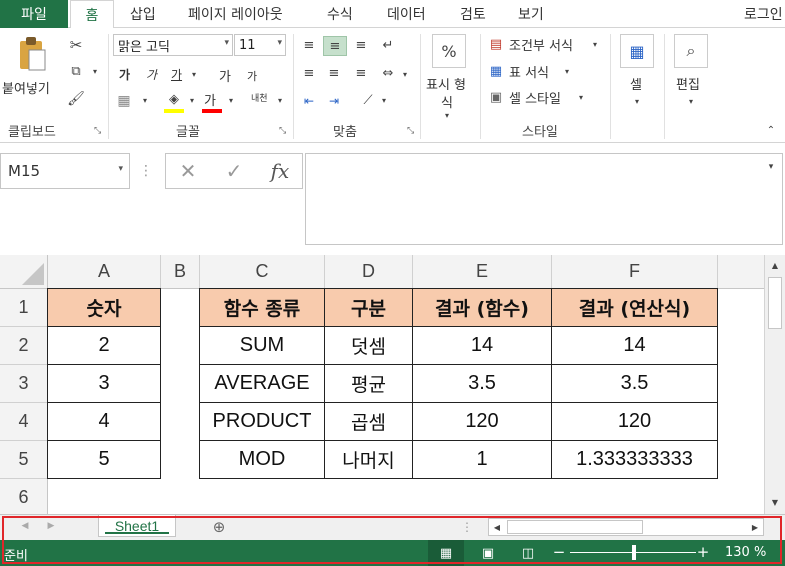  I want to click on tab-insert: 삽입, so click(143, 14).